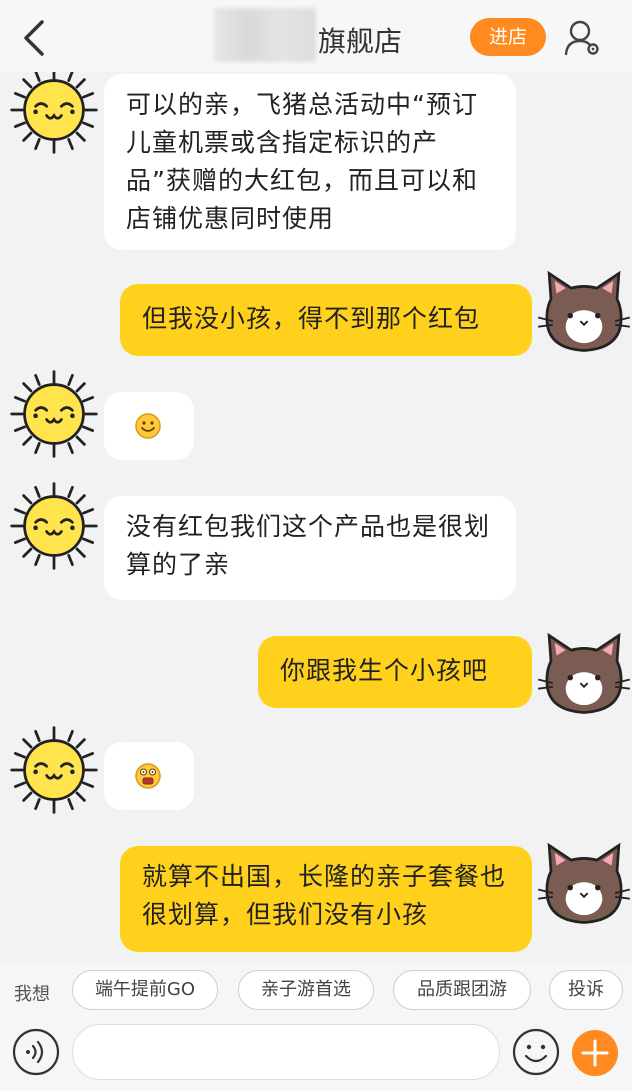  Describe the element at coordinates (306, 990) in the screenshot. I see `suggestion-chip: 亲子游首选` at that location.